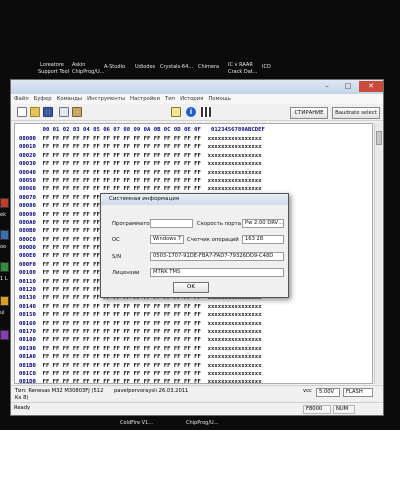  What do you see at coordinates (4, 279) in the screenshot?
I see `desktop-icon-label: 1 L` at bounding box center [4, 279].